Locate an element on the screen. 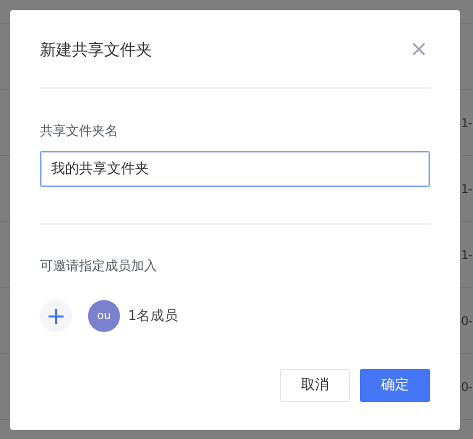 The image size is (473, 439). close-button: × is located at coordinates (419, 50).